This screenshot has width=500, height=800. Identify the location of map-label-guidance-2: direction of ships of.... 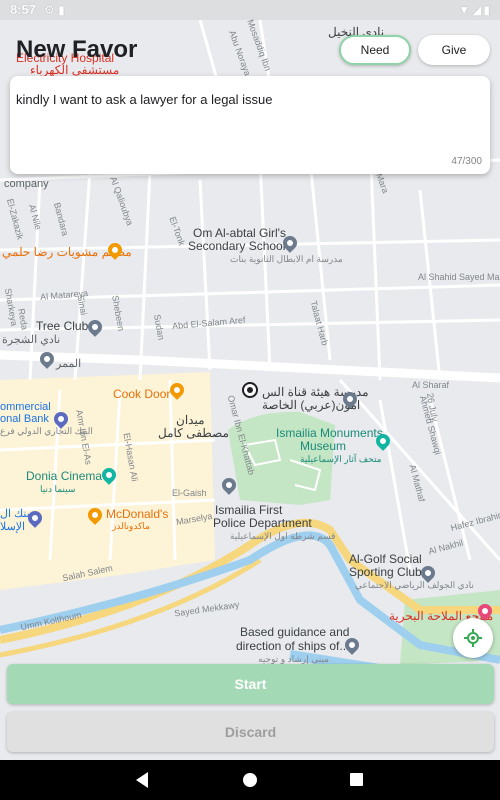
(293, 646).